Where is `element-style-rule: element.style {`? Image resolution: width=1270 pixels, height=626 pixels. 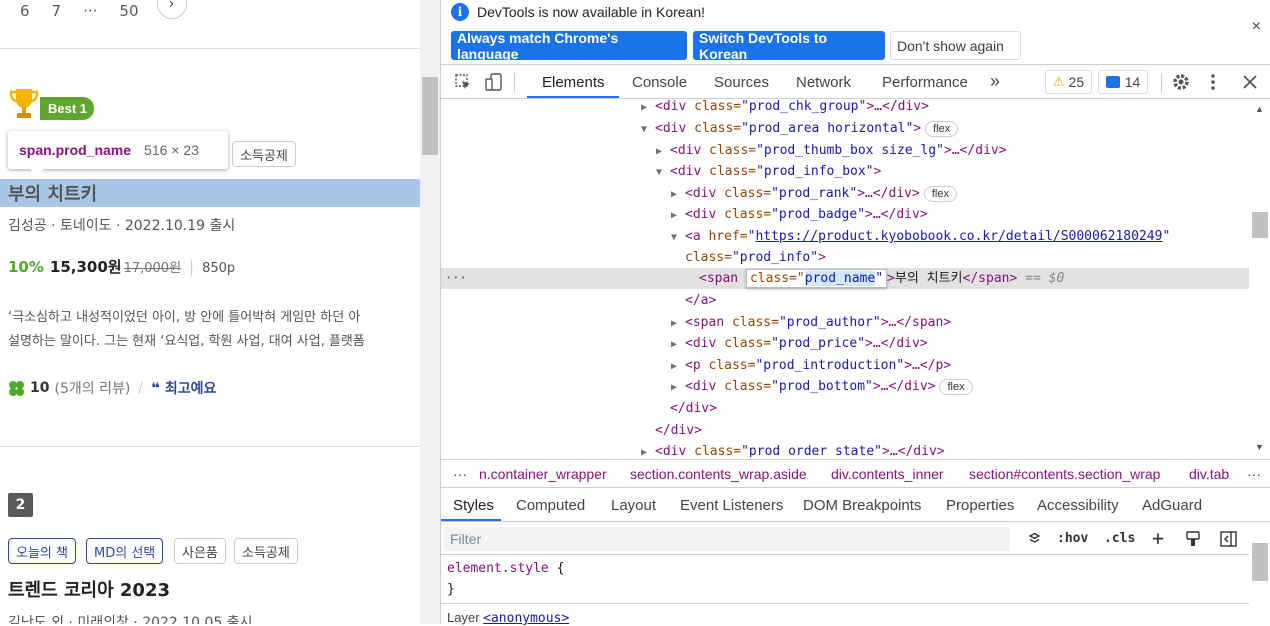 element-style-rule: element.style { is located at coordinates (505, 568).